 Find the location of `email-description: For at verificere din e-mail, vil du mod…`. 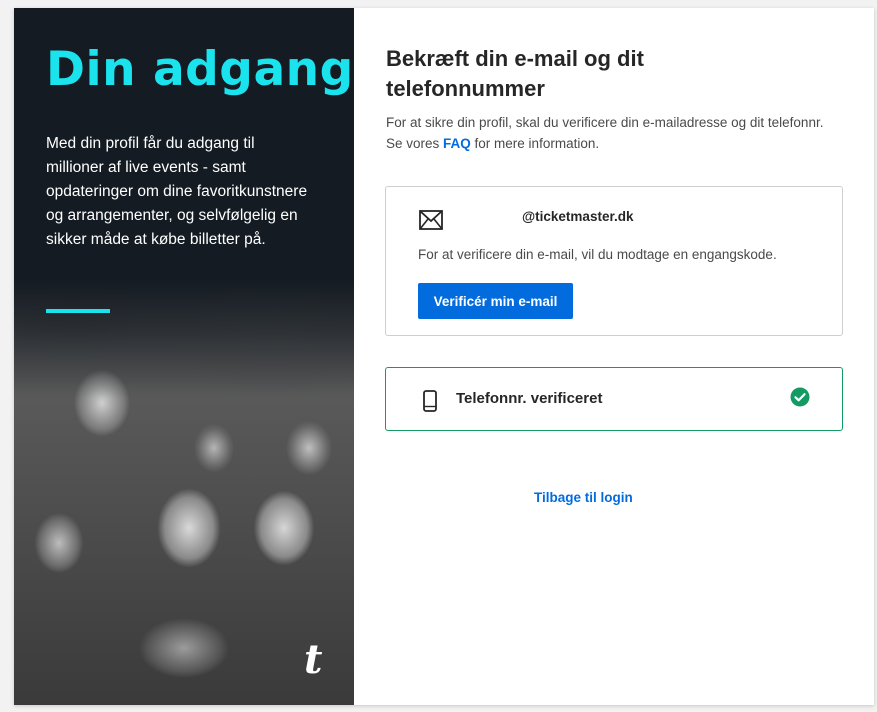

email-description: For at verificere din e-mail, vil du mod… is located at coordinates (597, 254).